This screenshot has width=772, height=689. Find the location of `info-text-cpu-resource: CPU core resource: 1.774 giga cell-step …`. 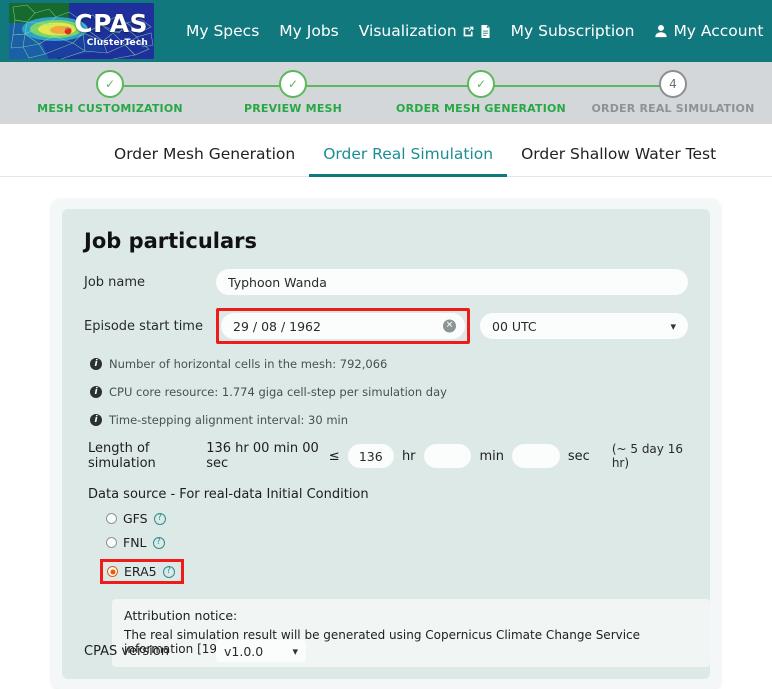

info-text-cpu-resource: CPU core resource: 1.774 giga cell-step … is located at coordinates (278, 392).